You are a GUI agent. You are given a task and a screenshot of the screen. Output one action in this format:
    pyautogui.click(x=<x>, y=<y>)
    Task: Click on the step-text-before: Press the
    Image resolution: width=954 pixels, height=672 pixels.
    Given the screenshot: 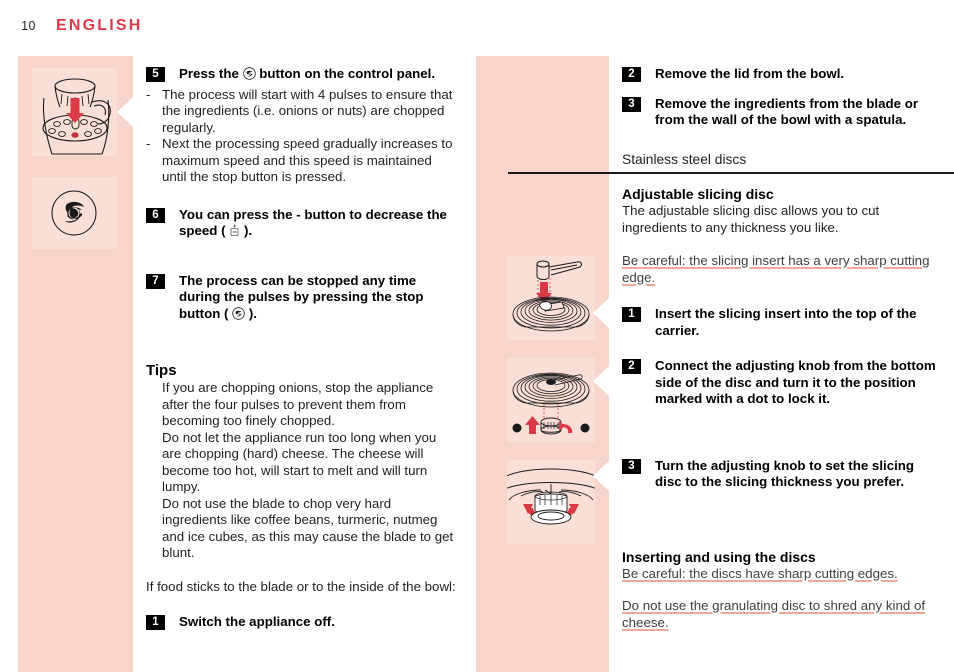 What is the action you would take?
    pyautogui.click(x=209, y=73)
    